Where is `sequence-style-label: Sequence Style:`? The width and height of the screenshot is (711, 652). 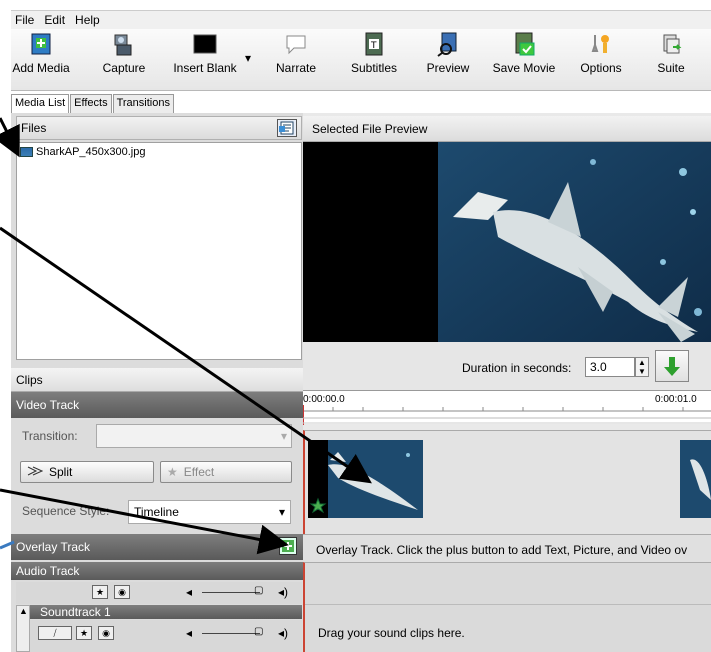 sequence-style-label: Sequence Style: is located at coordinates (66, 511).